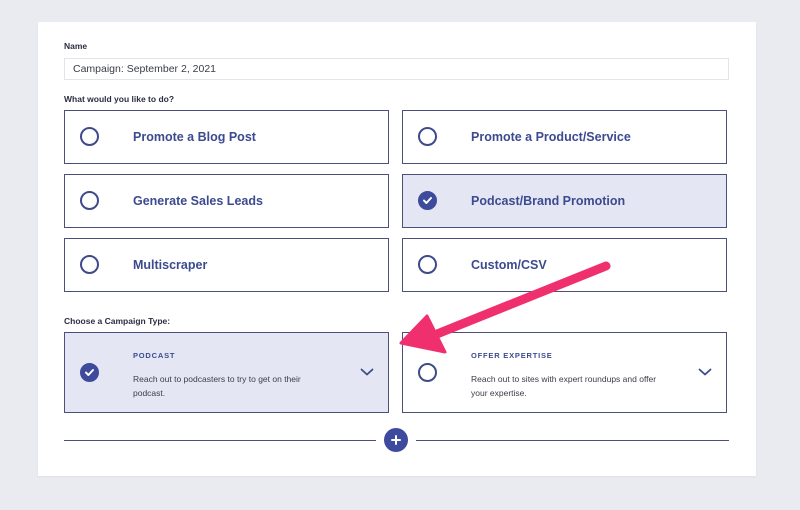 This screenshot has height=510, width=800. Describe the element at coordinates (564, 265) in the screenshot. I see `option-custom-csv: Custom/CSV` at that location.